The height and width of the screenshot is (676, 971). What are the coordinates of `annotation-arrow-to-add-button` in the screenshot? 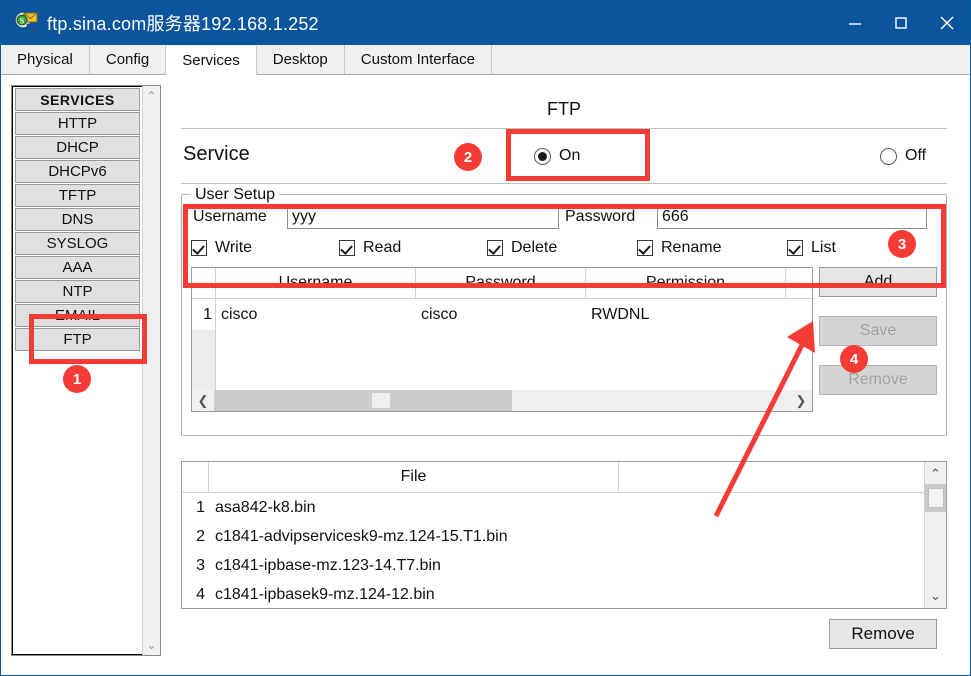 It's located at (764, 419).